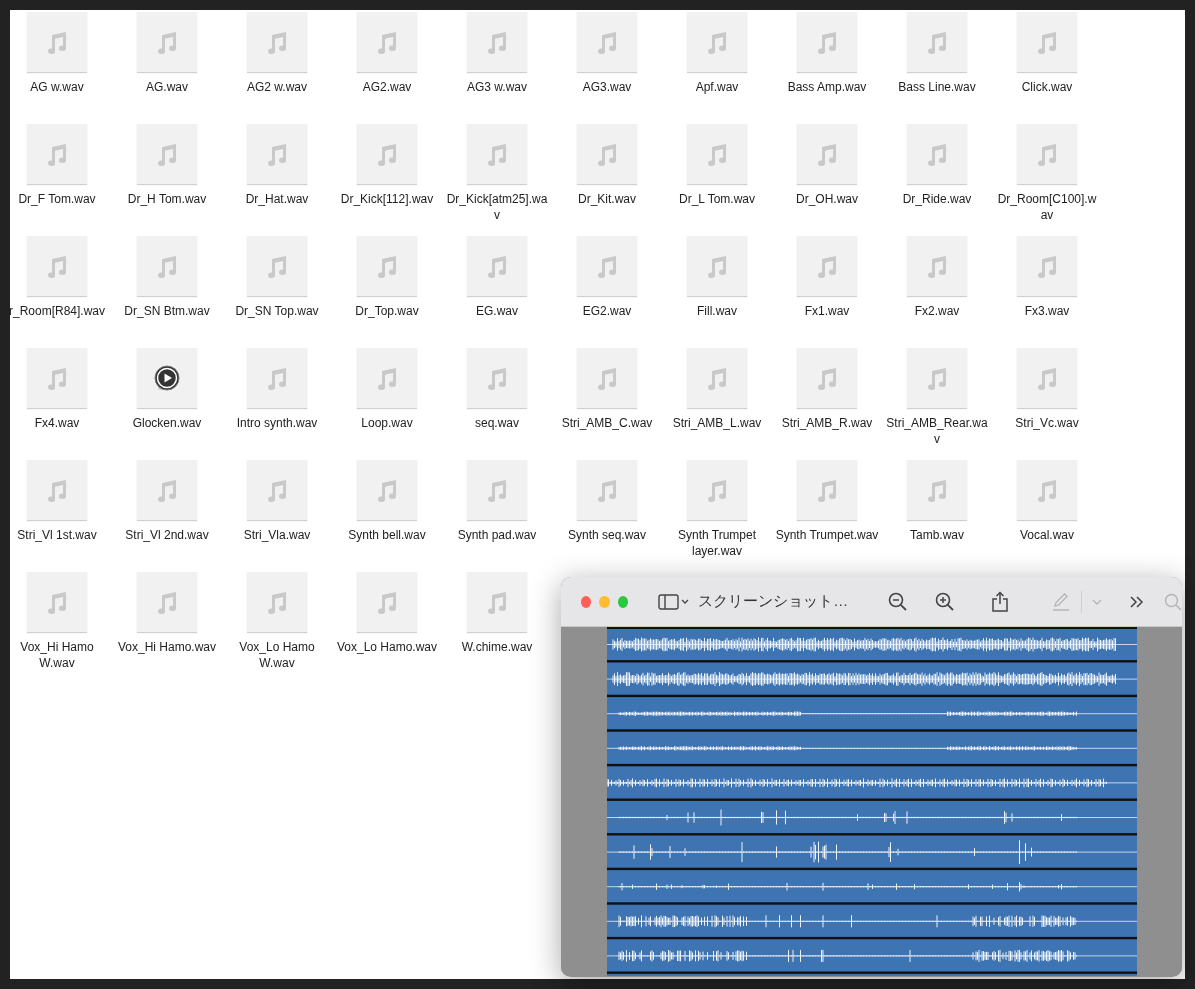 The width and height of the screenshot is (1195, 989). What do you see at coordinates (497, 311) in the screenshot?
I see `file-name: EG.wav` at bounding box center [497, 311].